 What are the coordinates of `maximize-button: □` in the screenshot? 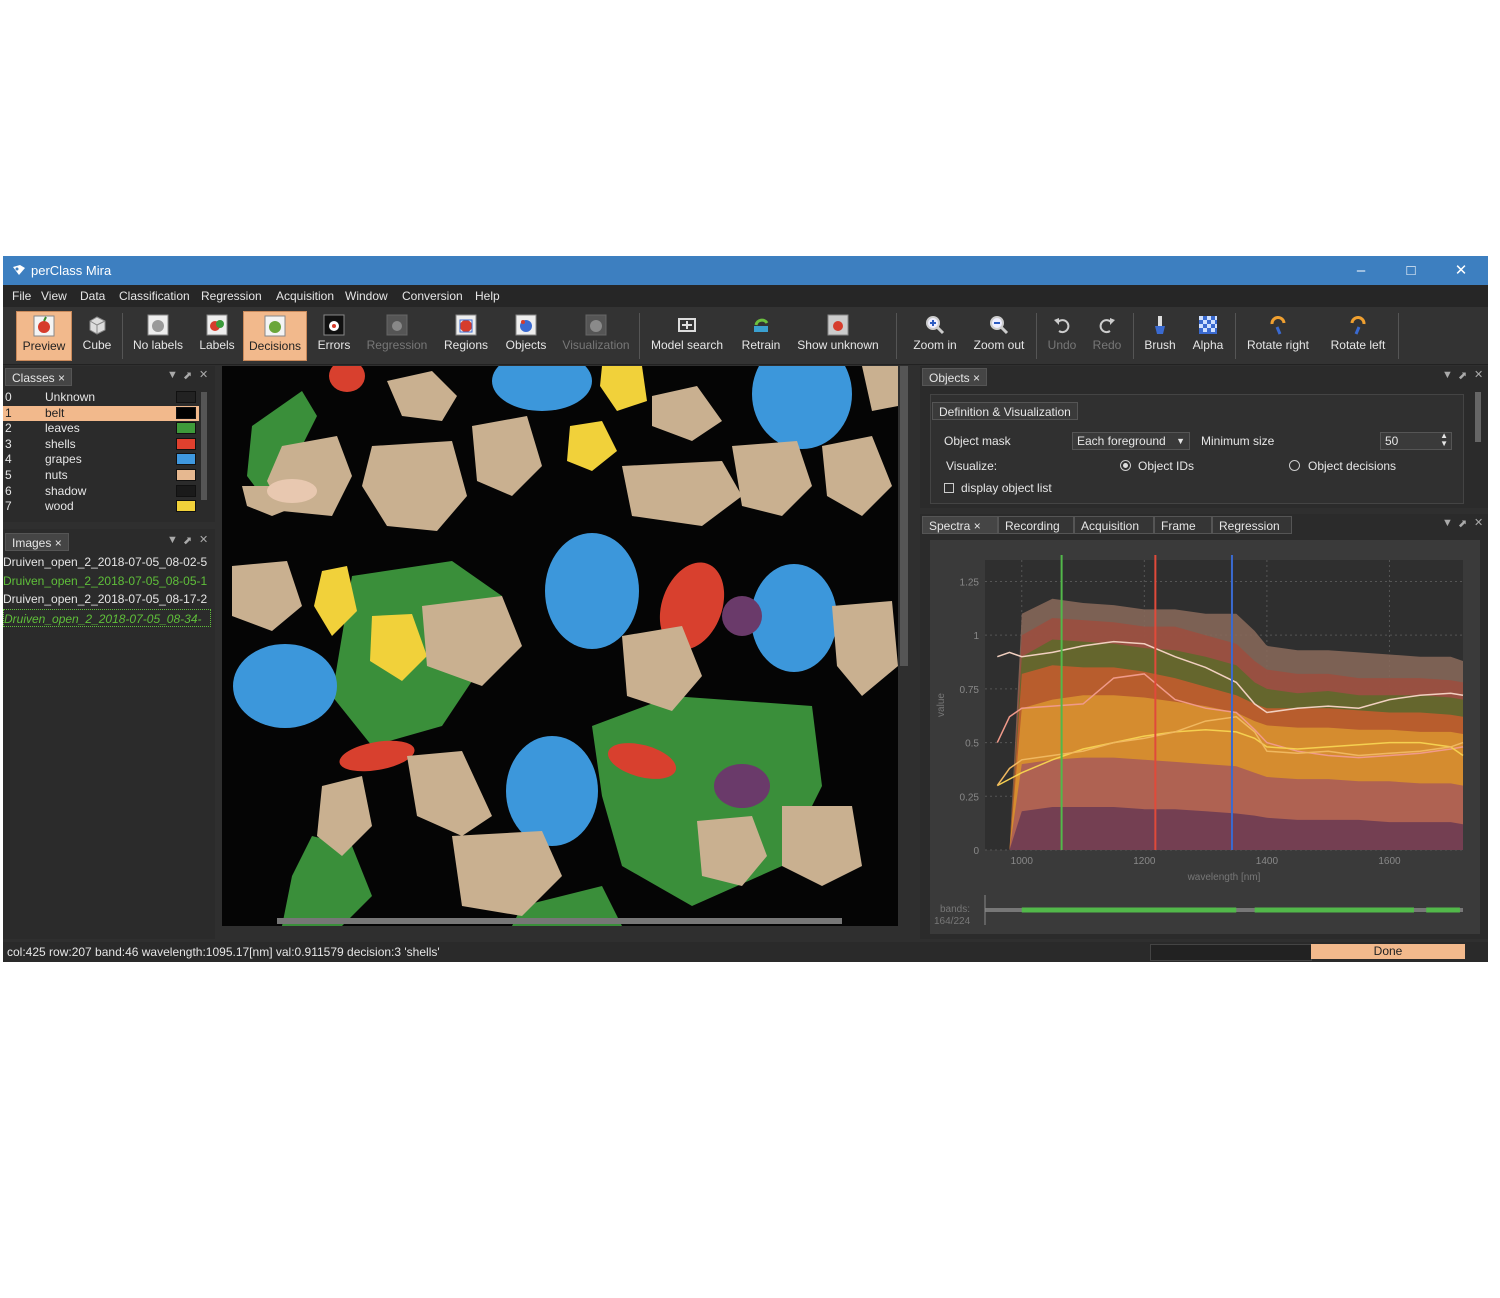 It's located at (1411, 270).